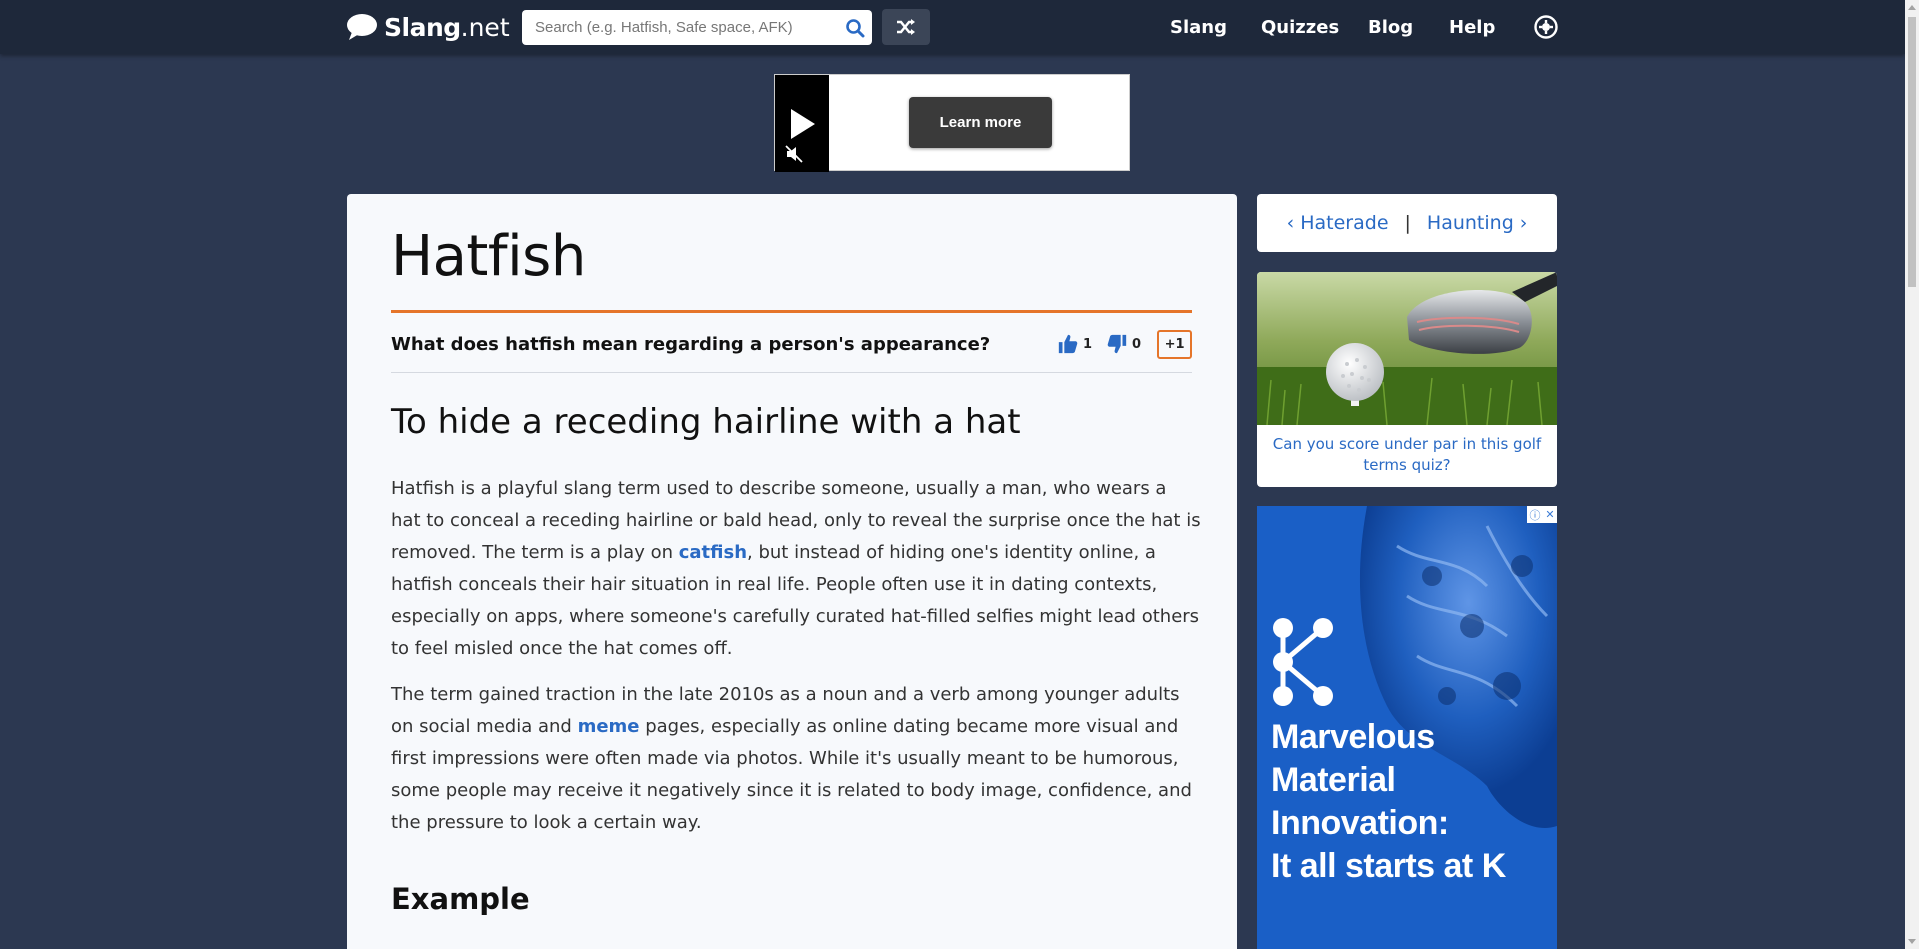  What do you see at coordinates (1549, 514) in the screenshot?
I see `close-icon: ✕` at bounding box center [1549, 514].